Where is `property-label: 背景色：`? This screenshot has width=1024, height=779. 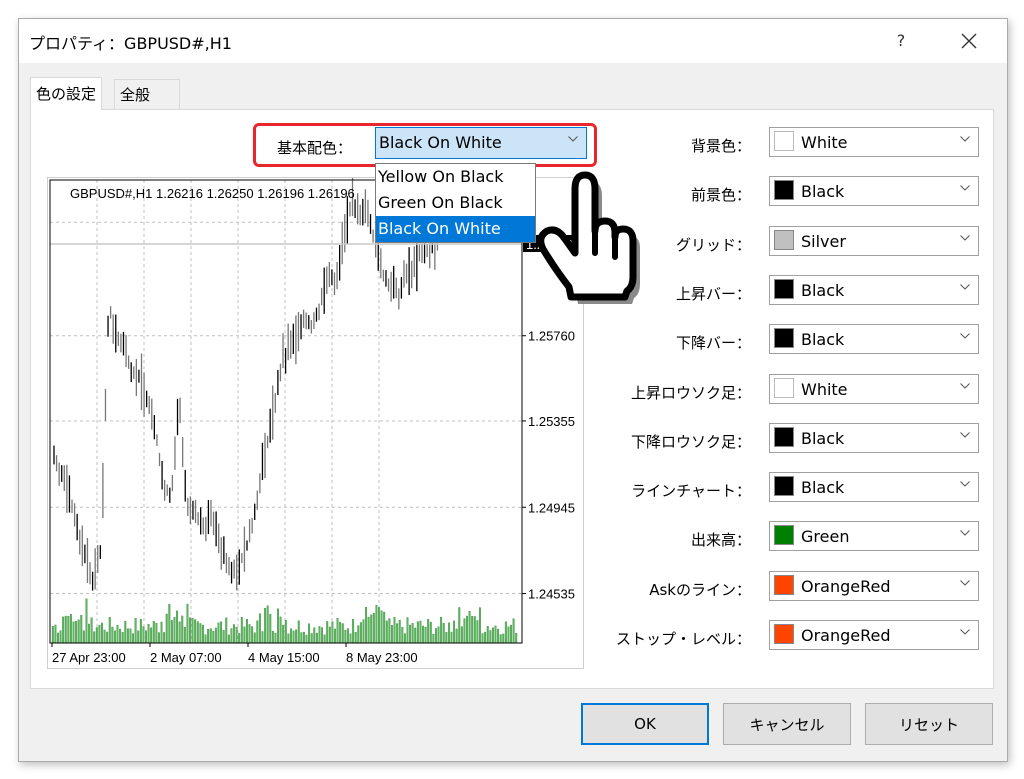 property-label: 背景色： is located at coordinates (720, 146).